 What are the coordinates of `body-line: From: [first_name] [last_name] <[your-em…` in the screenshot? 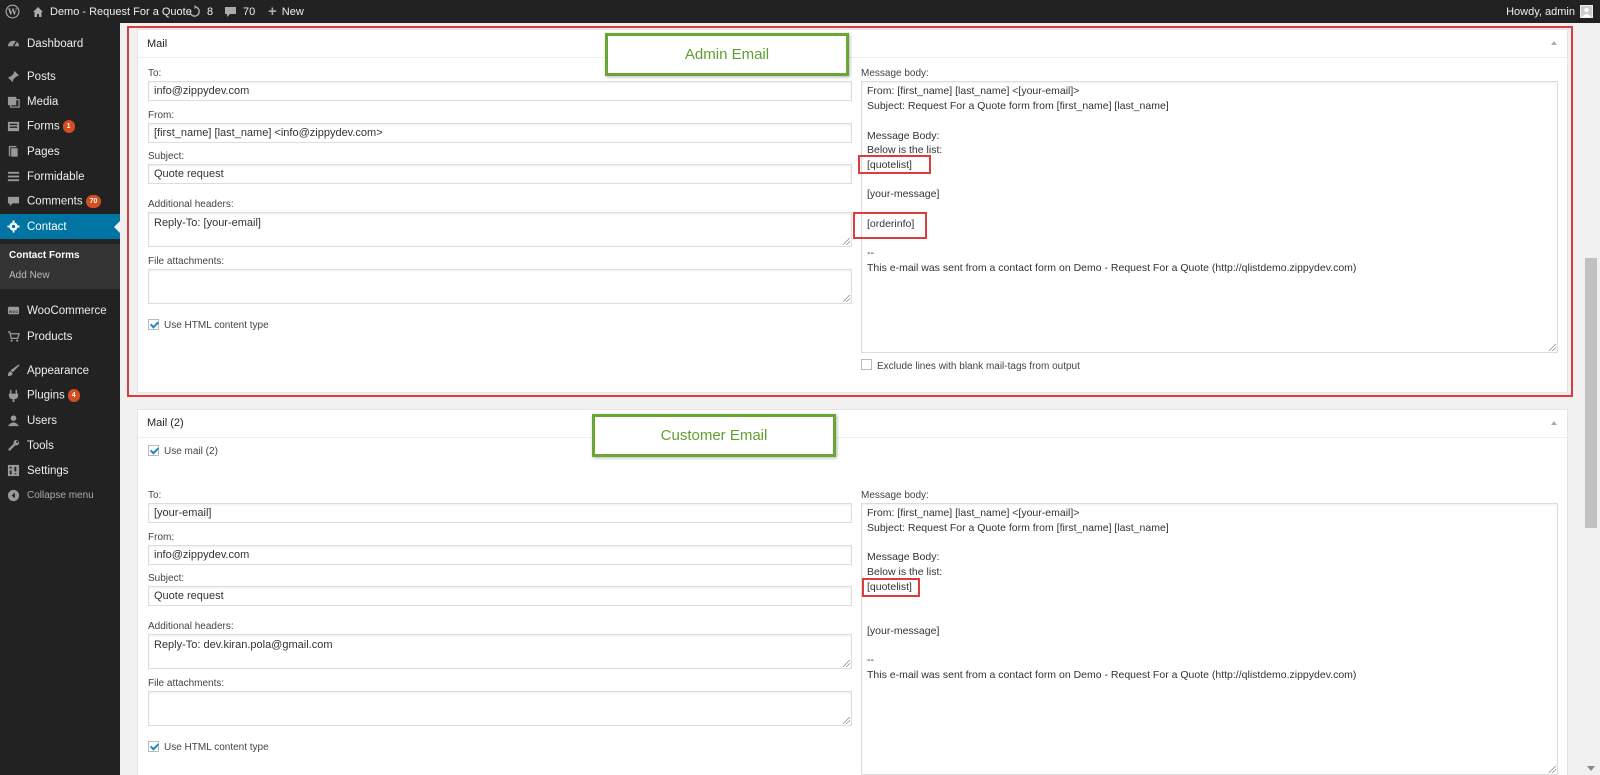 It's located at (973, 513).